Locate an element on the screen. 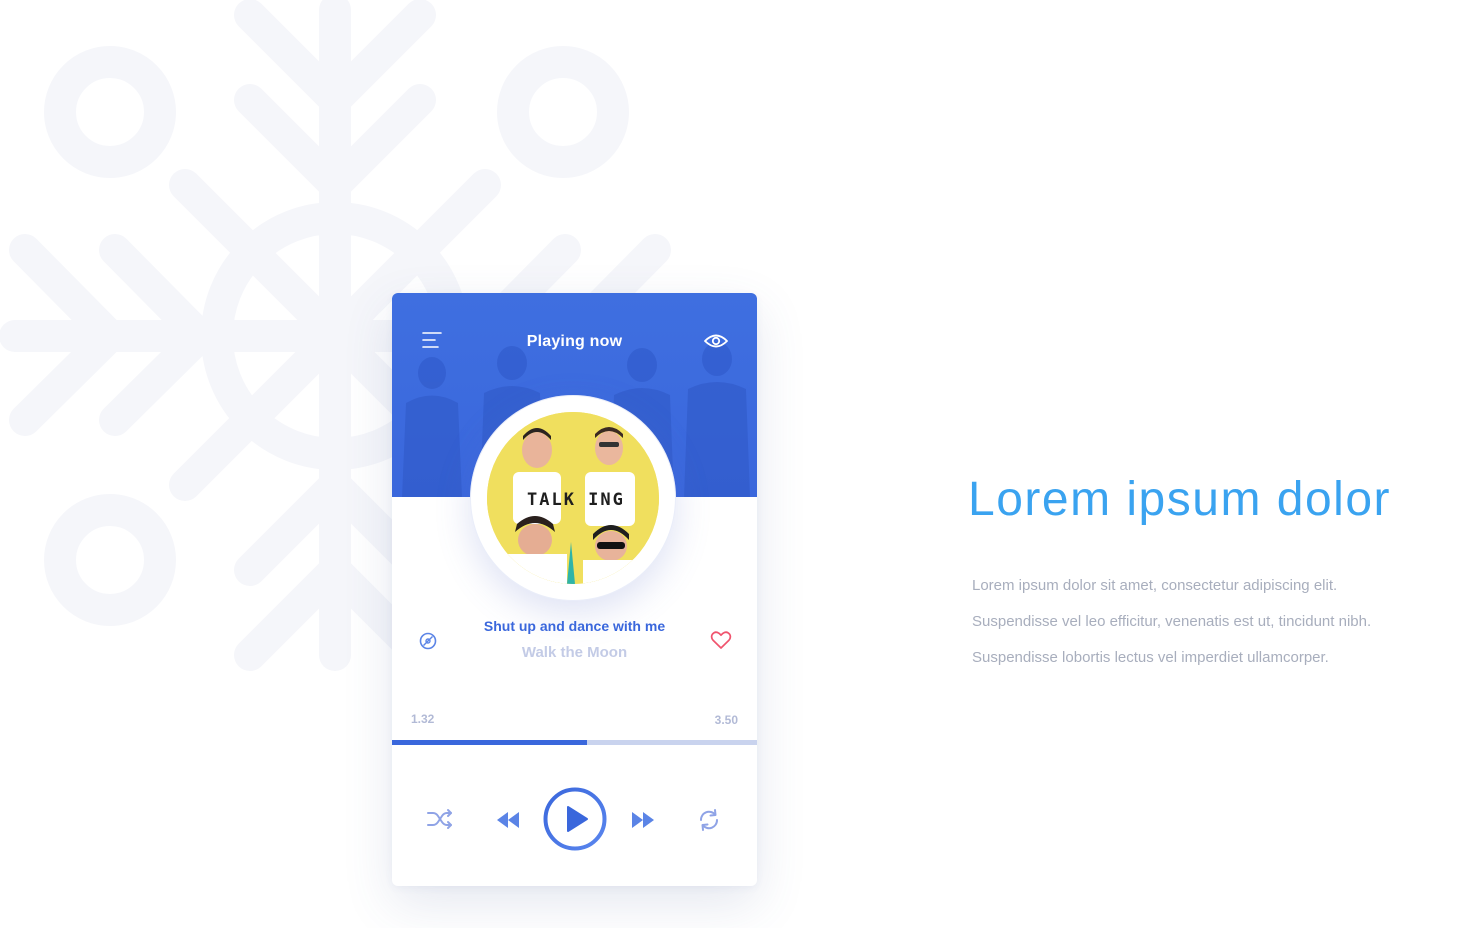 Image resolution: width=1471 pixels, height=928 pixels. cover-text: TALK ING is located at coordinates (576, 500).